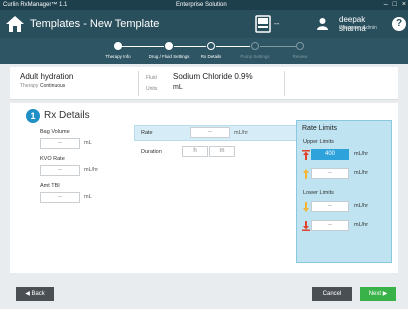 This screenshot has height=309, width=408. I want to click on close-icon: ×, so click(404, 5).